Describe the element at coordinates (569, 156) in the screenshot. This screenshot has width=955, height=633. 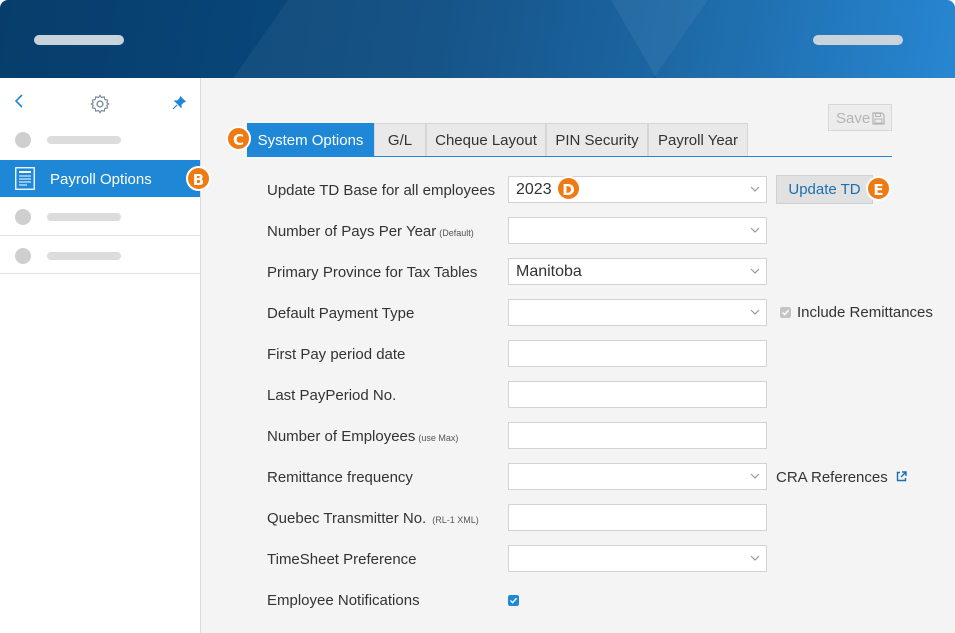
I see `tab-underline` at that location.